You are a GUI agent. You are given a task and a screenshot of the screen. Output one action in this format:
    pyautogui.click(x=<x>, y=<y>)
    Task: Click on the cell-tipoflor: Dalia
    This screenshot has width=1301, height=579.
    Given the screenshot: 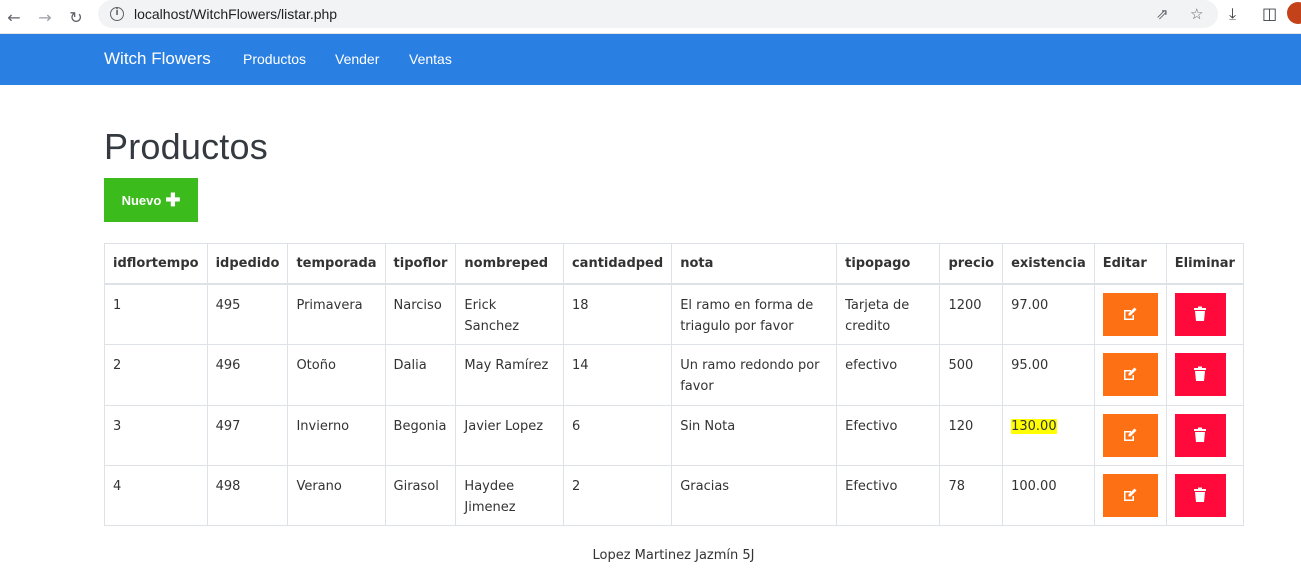 What is the action you would take?
    pyautogui.click(x=420, y=374)
    